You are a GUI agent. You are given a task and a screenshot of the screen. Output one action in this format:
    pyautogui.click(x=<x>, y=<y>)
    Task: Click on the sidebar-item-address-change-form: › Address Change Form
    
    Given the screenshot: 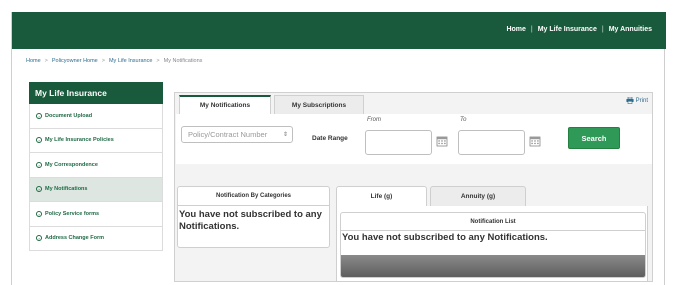 What is the action you would take?
    pyautogui.click(x=96, y=238)
    